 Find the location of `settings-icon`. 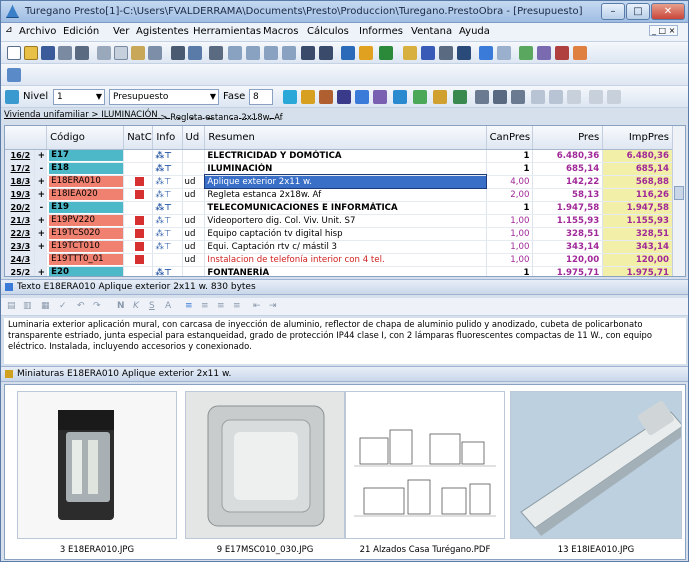

settings-icon is located at coordinates (504, 53).